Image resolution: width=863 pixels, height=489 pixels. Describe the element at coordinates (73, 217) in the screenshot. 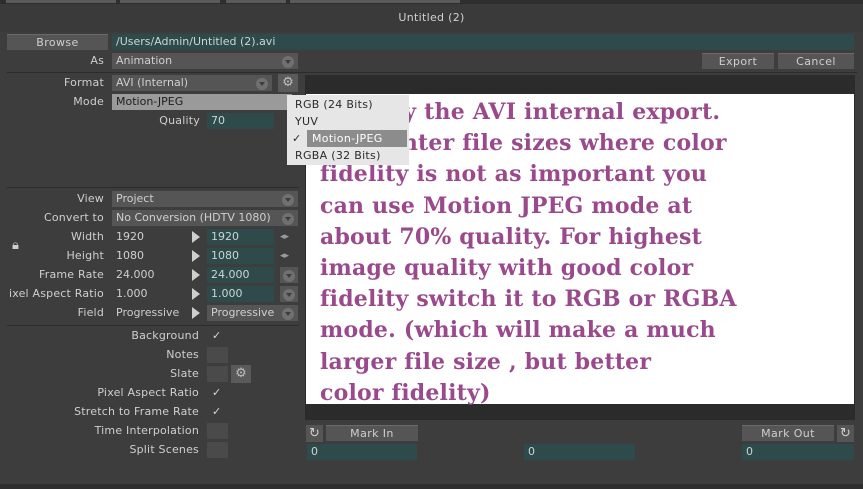

I see `convert-to-label: Convert to` at that location.